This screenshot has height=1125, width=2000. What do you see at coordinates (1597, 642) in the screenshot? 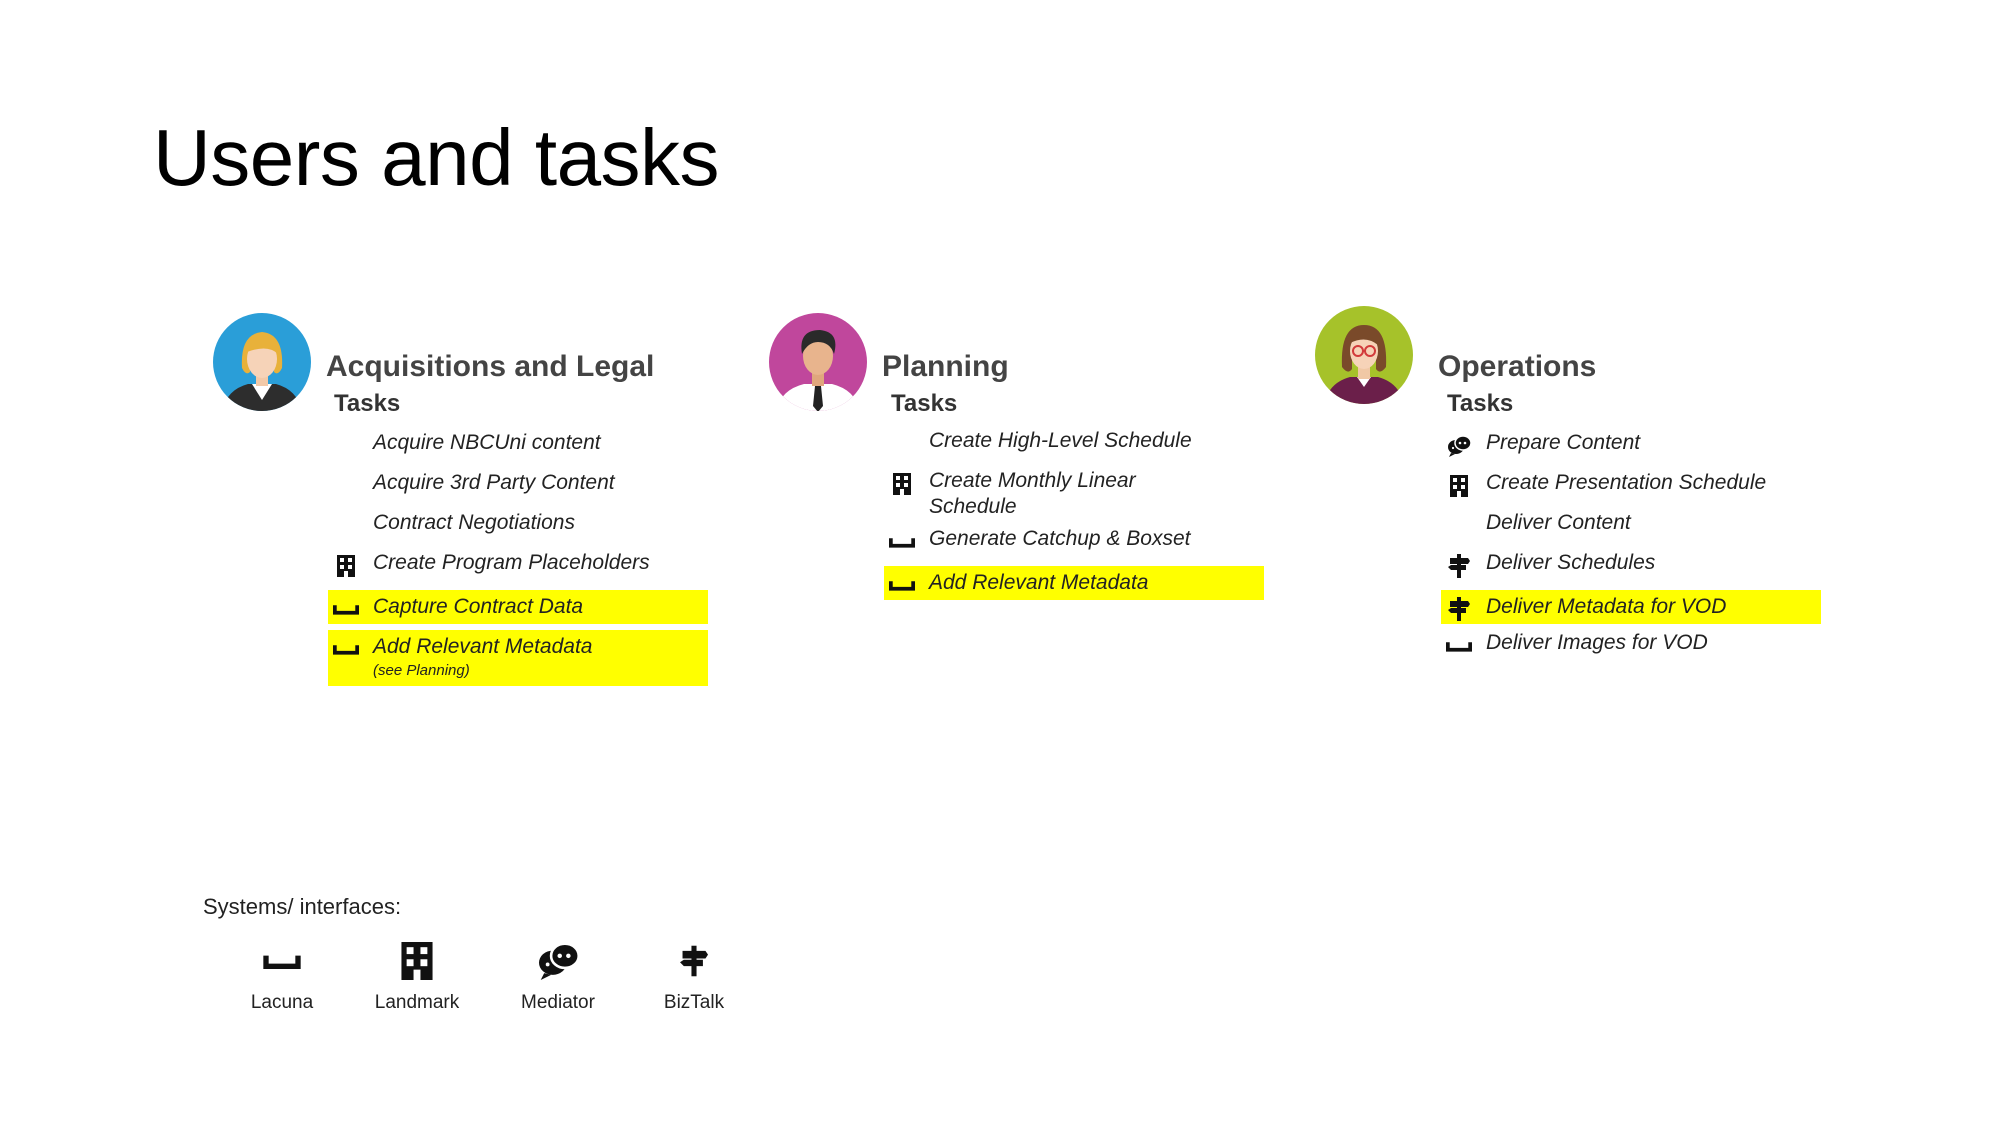
I see `task-label: Deliver Images for VOD` at bounding box center [1597, 642].